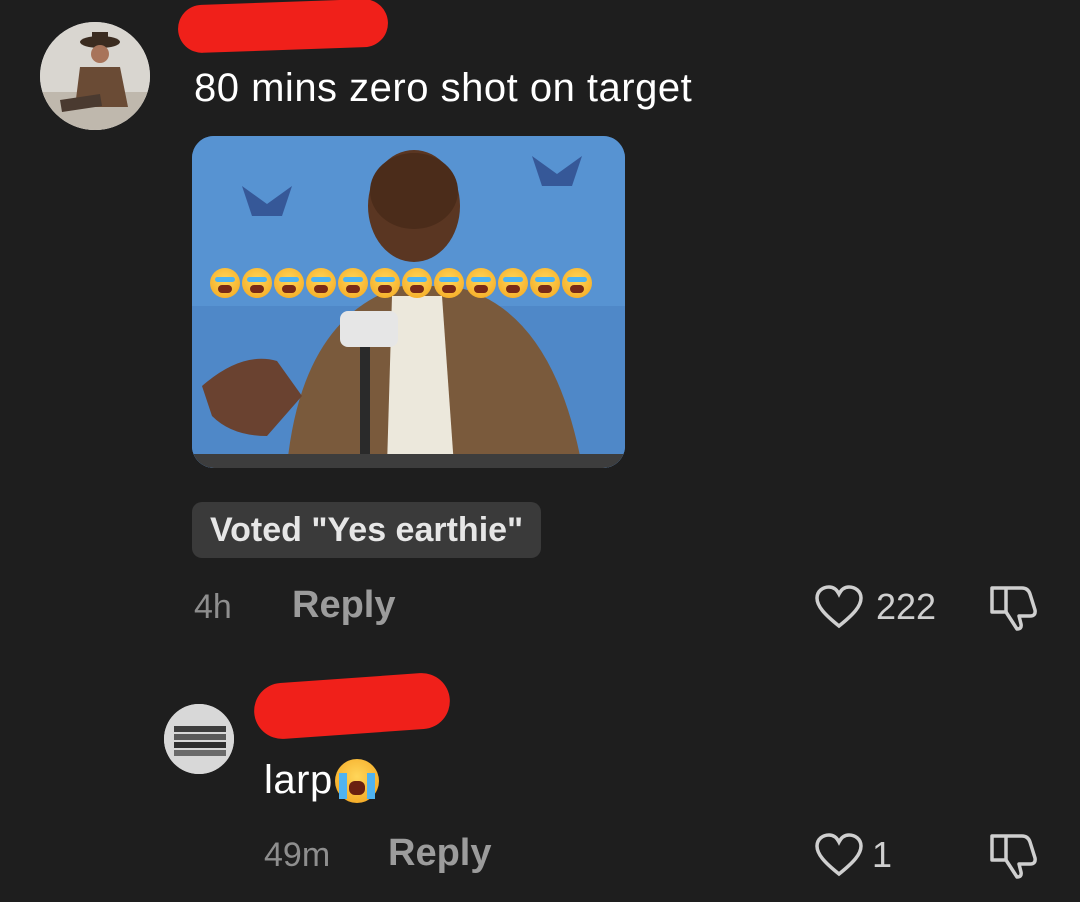  Describe the element at coordinates (875, 607) in the screenshot. I see `like-button-1: 222` at that location.